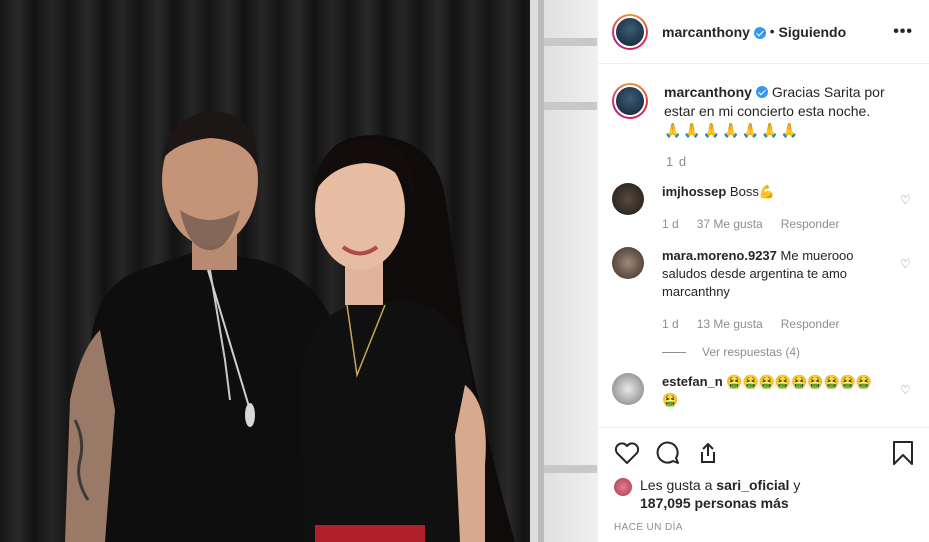 The image size is (929, 542). I want to click on liker-username: sari_oficial, so click(752, 485).